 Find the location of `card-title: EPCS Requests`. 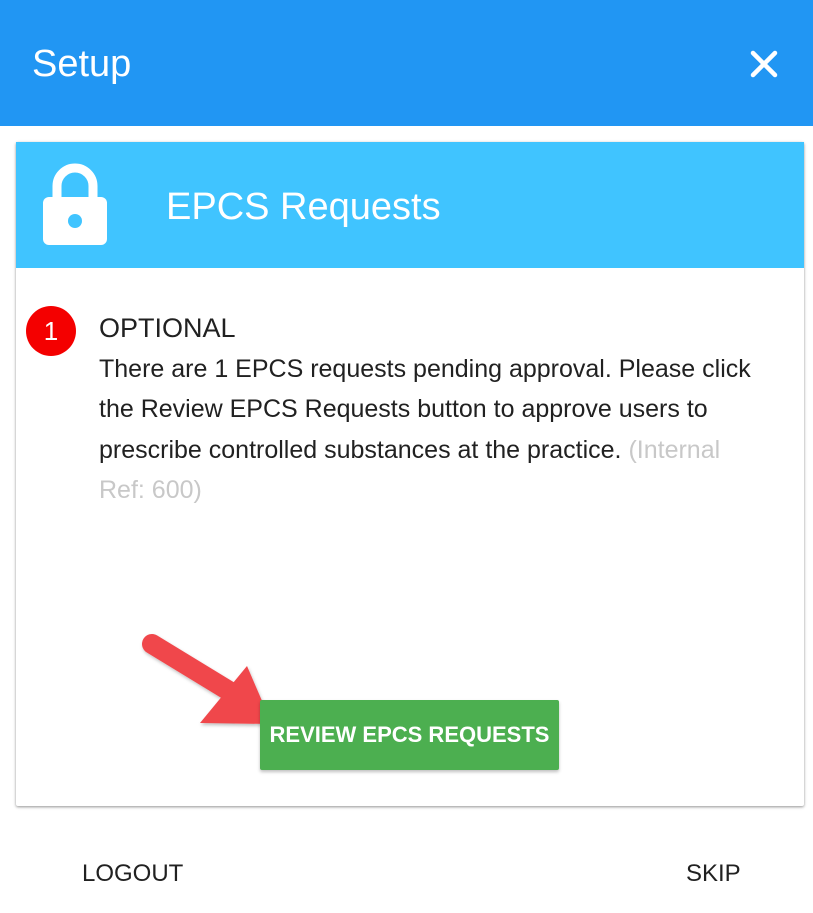

card-title: EPCS Requests is located at coordinates (303, 207).